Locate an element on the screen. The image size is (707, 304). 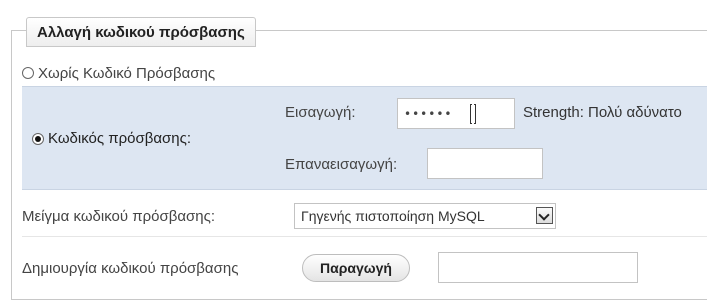
no-password-label: Χωρίς Κωδικό Πρόσβασης is located at coordinates (127, 73).